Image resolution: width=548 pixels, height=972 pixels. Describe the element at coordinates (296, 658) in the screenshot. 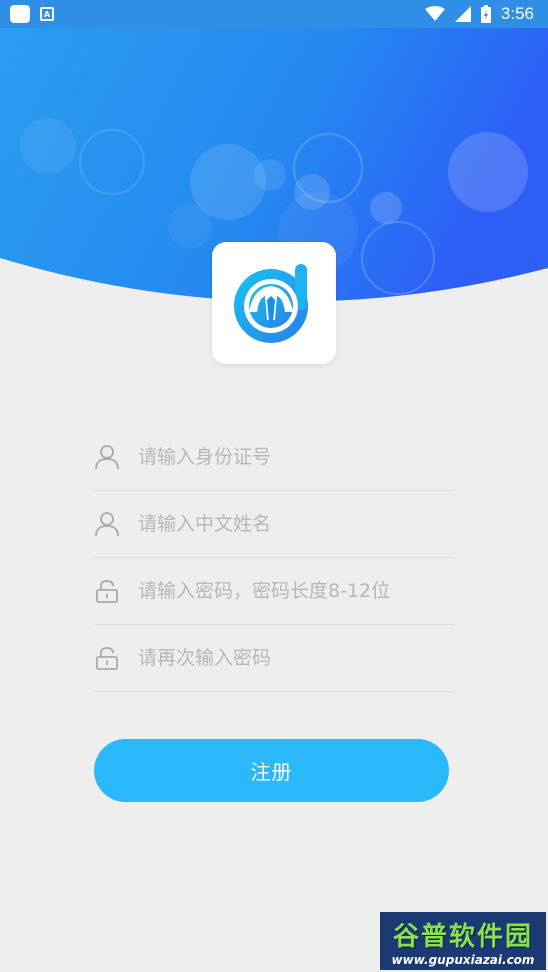

I see `confirm-password-input` at that location.